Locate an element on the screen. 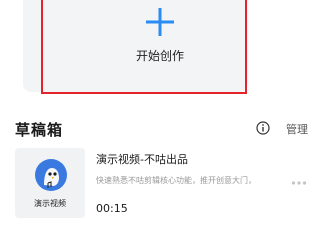 This screenshot has width=320, height=244. bird-avatar-icon is located at coordinates (51, 175).